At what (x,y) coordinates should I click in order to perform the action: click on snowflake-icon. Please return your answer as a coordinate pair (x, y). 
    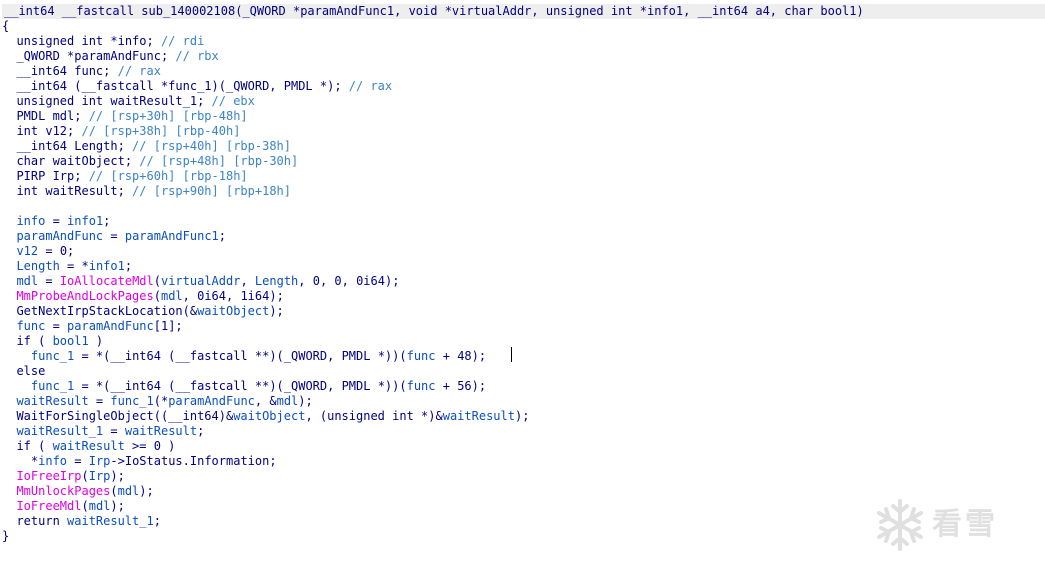
    Looking at the image, I should click on (900, 525).